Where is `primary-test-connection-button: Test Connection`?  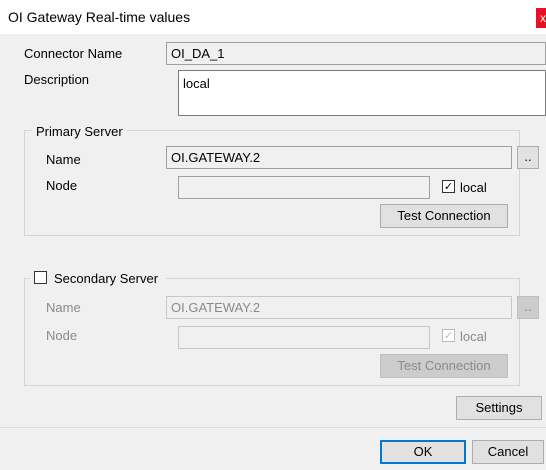
primary-test-connection-button: Test Connection is located at coordinates (444, 216).